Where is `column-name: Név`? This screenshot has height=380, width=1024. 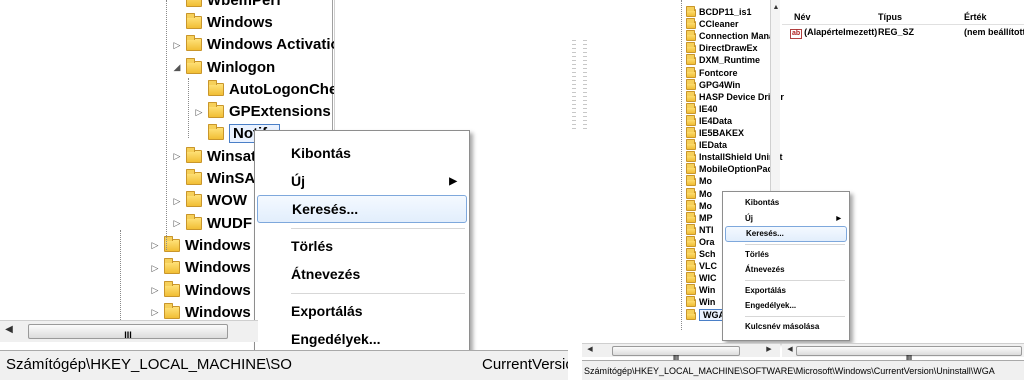 column-name: Név is located at coordinates (802, 17).